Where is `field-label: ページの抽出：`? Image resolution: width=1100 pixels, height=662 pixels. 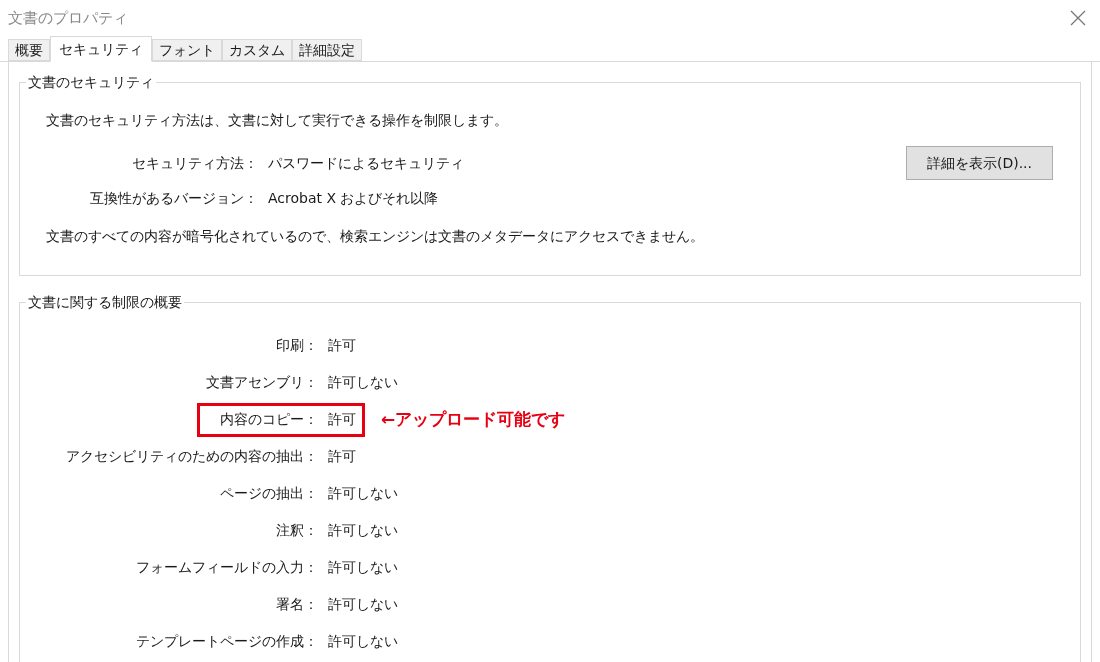
field-label: ページの抽出： is located at coordinates (268, 493).